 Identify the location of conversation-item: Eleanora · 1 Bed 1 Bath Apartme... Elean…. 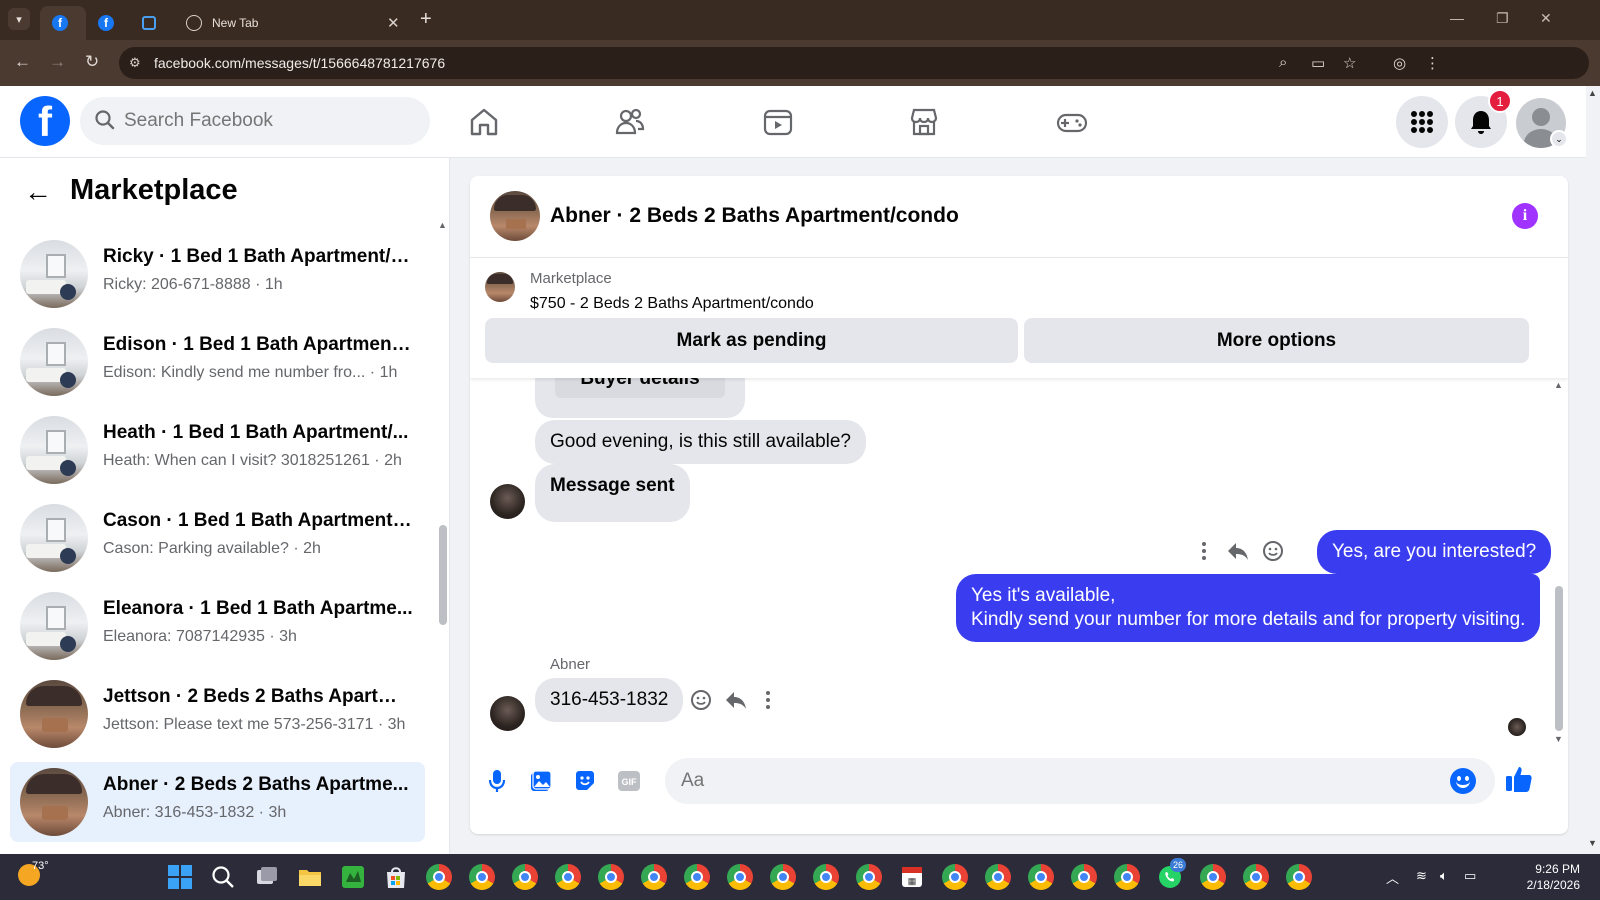
(217, 626).